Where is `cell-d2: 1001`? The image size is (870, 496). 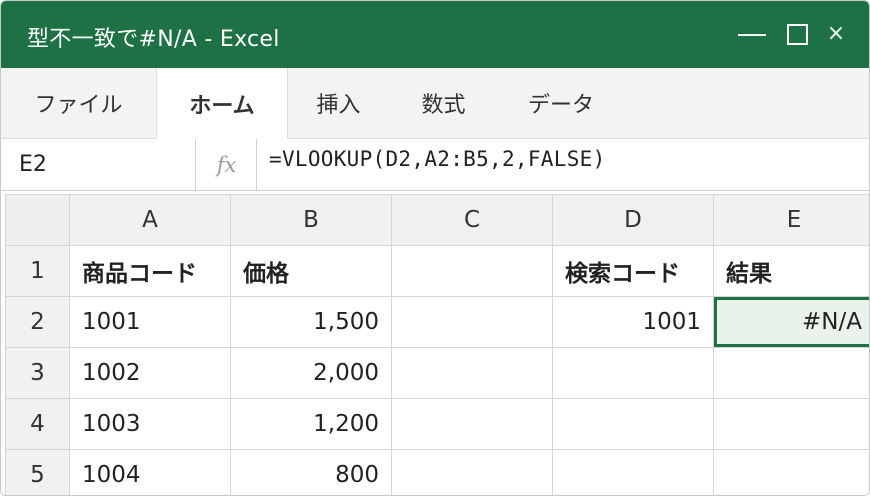 cell-d2: 1001 is located at coordinates (633, 322).